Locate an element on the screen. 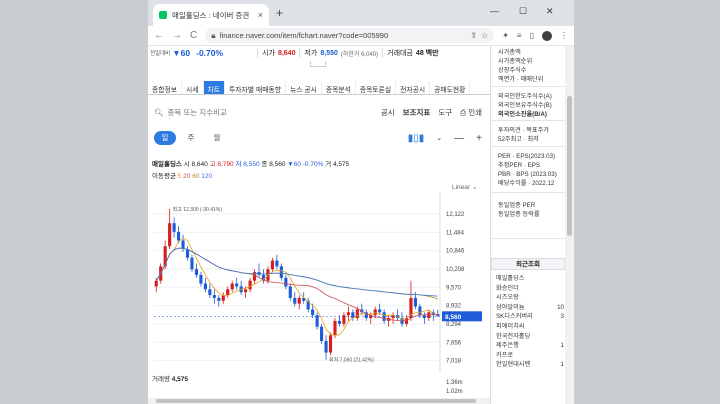  collapse-handle is located at coordinates (318, 64).